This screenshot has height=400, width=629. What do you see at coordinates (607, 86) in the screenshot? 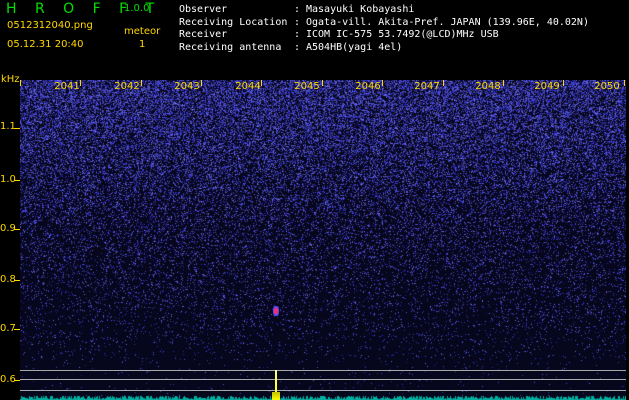
I see `x-label-2050: 2050` at bounding box center [607, 86].